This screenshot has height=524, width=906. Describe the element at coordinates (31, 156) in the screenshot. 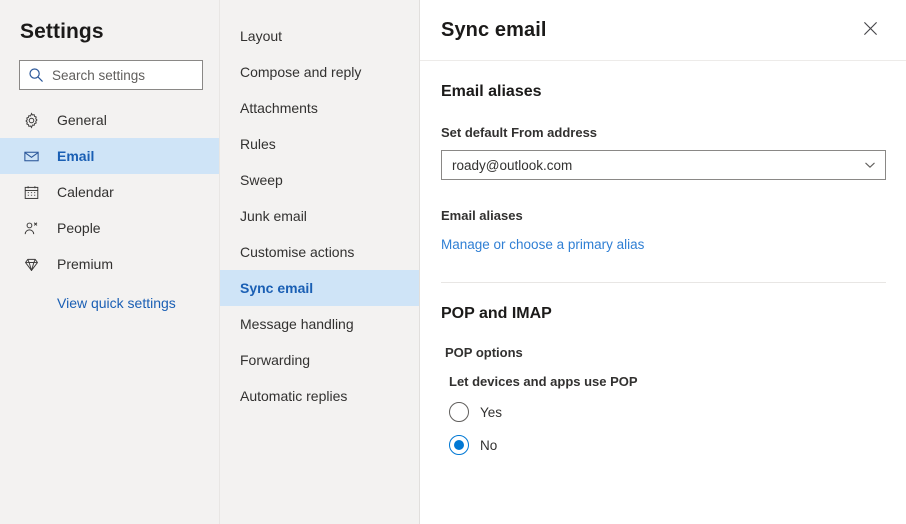

I see `envelope-icon` at that location.